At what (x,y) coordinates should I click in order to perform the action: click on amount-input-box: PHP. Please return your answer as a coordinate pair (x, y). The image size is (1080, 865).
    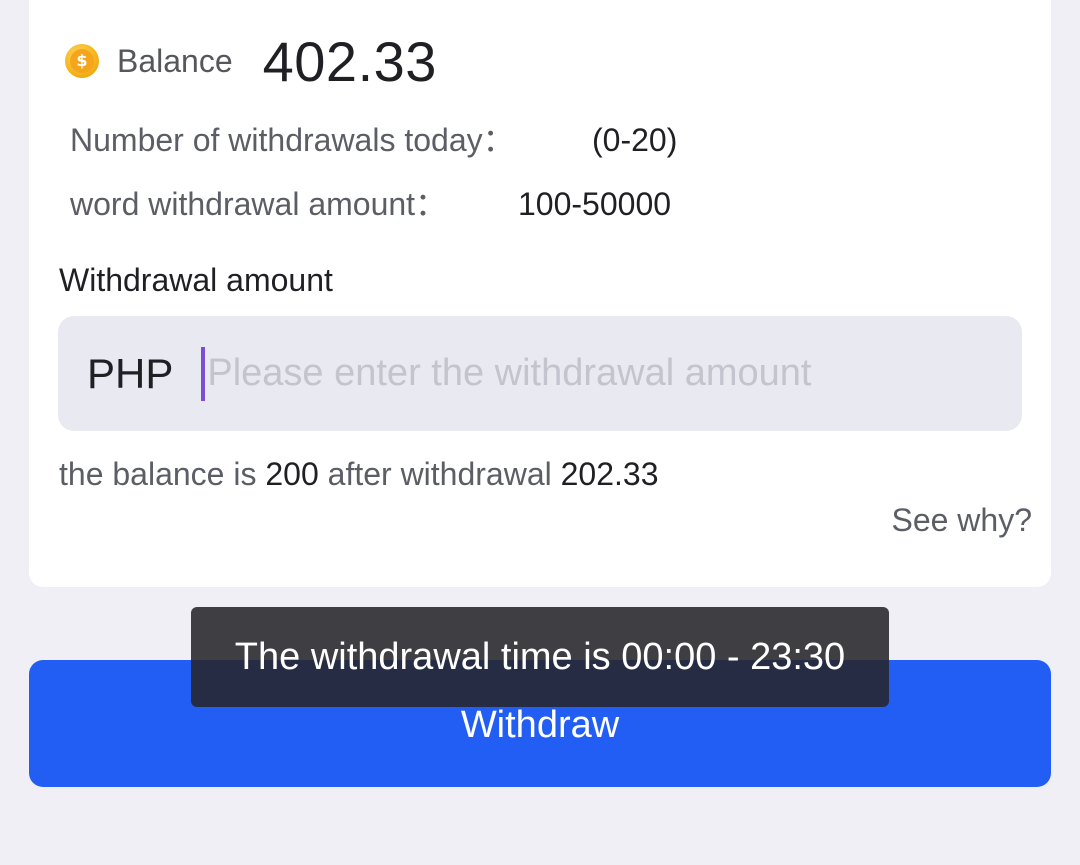
    Looking at the image, I should click on (540, 373).